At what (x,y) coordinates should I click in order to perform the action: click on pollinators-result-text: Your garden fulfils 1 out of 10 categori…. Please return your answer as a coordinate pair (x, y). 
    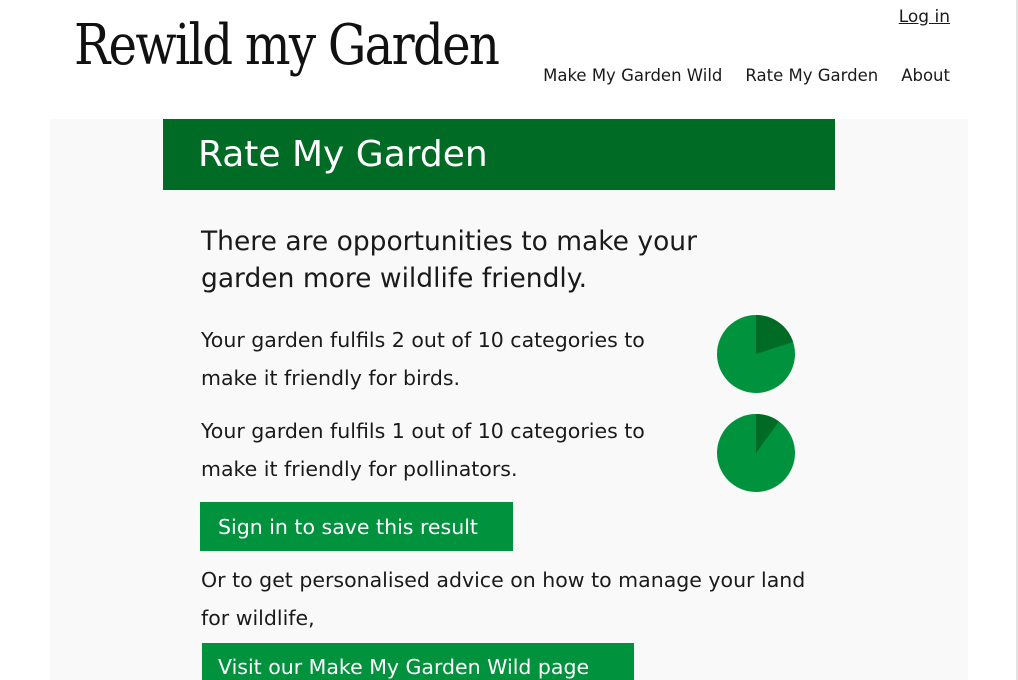
    Looking at the image, I should click on (423, 450).